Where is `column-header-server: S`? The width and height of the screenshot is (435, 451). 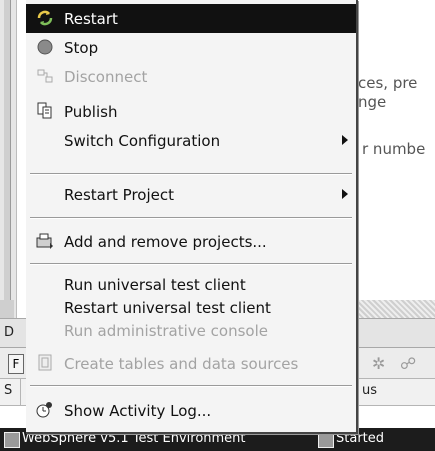
column-header-server: S is located at coordinates (8, 390).